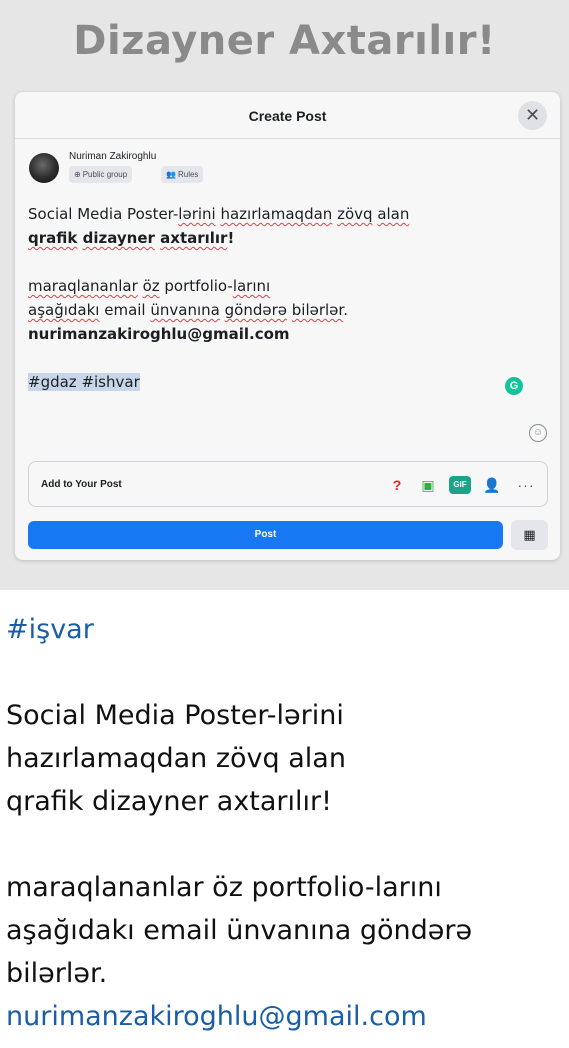 This screenshot has height=1048, width=569. What do you see at coordinates (284, 41) in the screenshot?
I see `poster-title: Dizayner Axtarılır!` at bounding box center [284, 41].